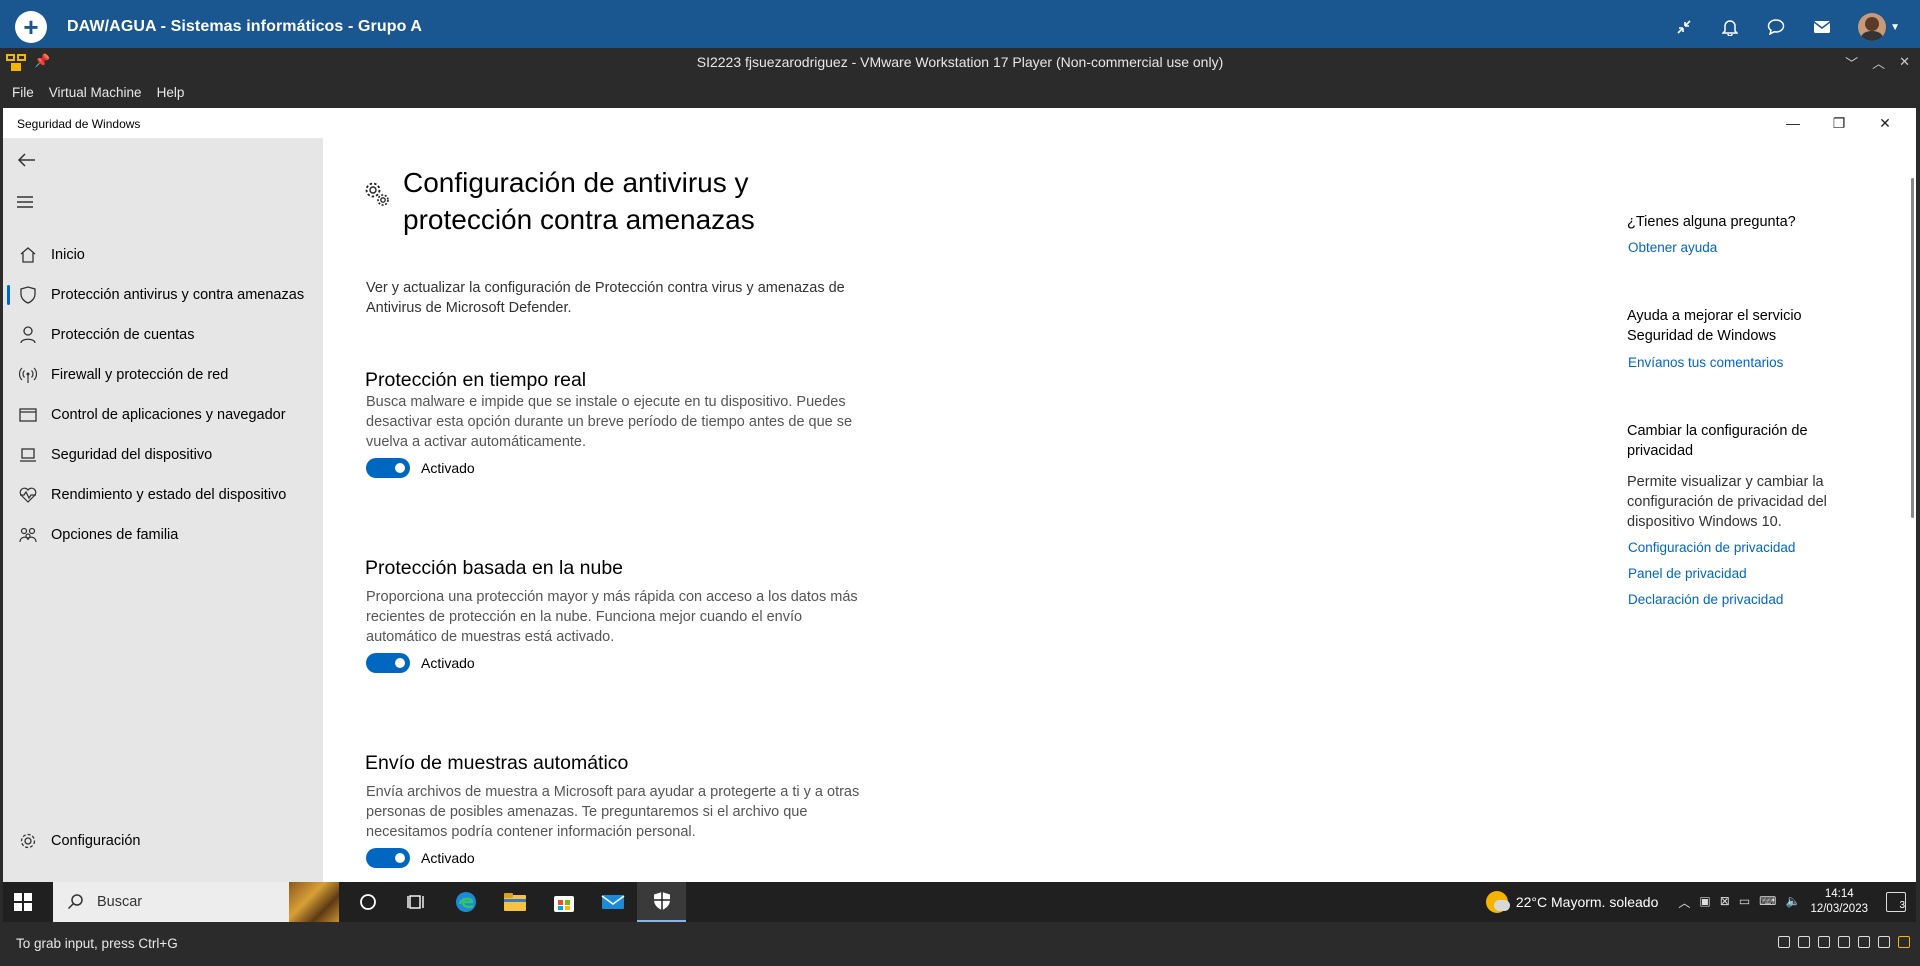  What do you see at coordinates (1851, 62) in the screenshot?
I see `vm-dropdown-icon: ﹀` at bounding box center [1851, 62].